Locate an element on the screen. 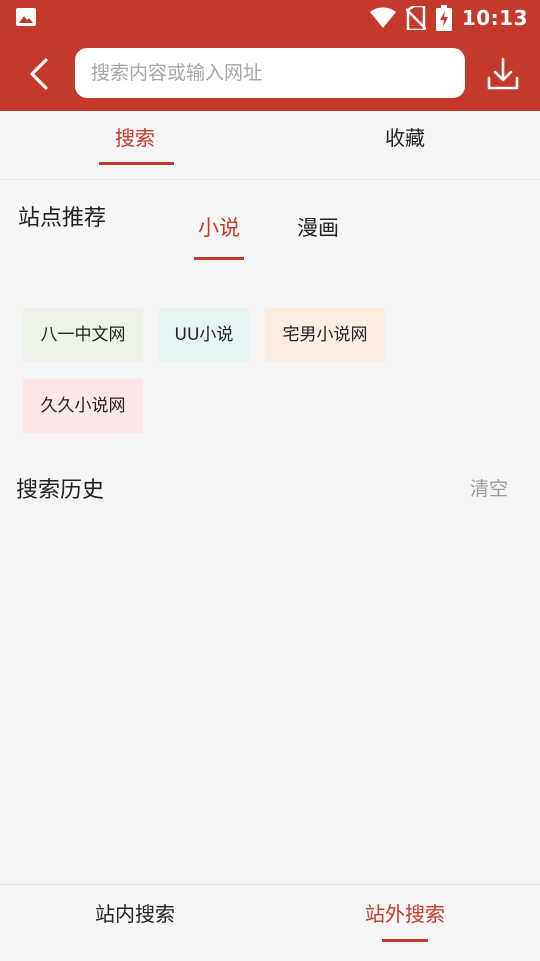  category-label: 漫画 is located at coordinates (318, 228).